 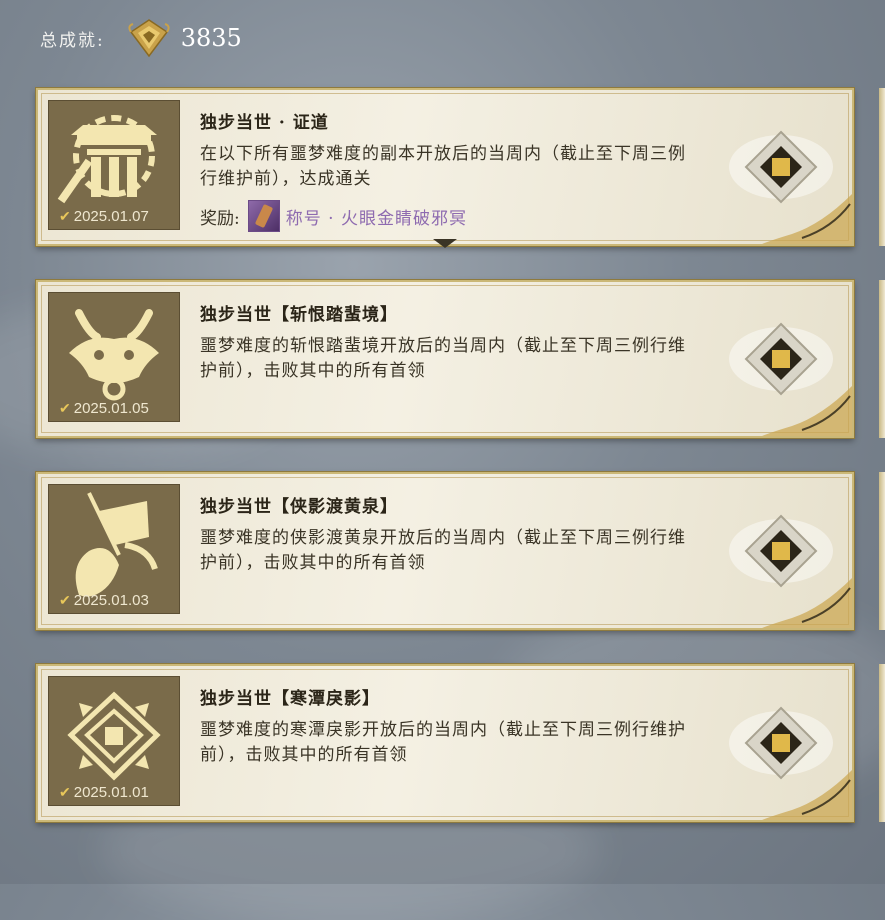 I want to click on achievement-icon-frame: ✔ 2025.01.05, so click(x=114, y=357).